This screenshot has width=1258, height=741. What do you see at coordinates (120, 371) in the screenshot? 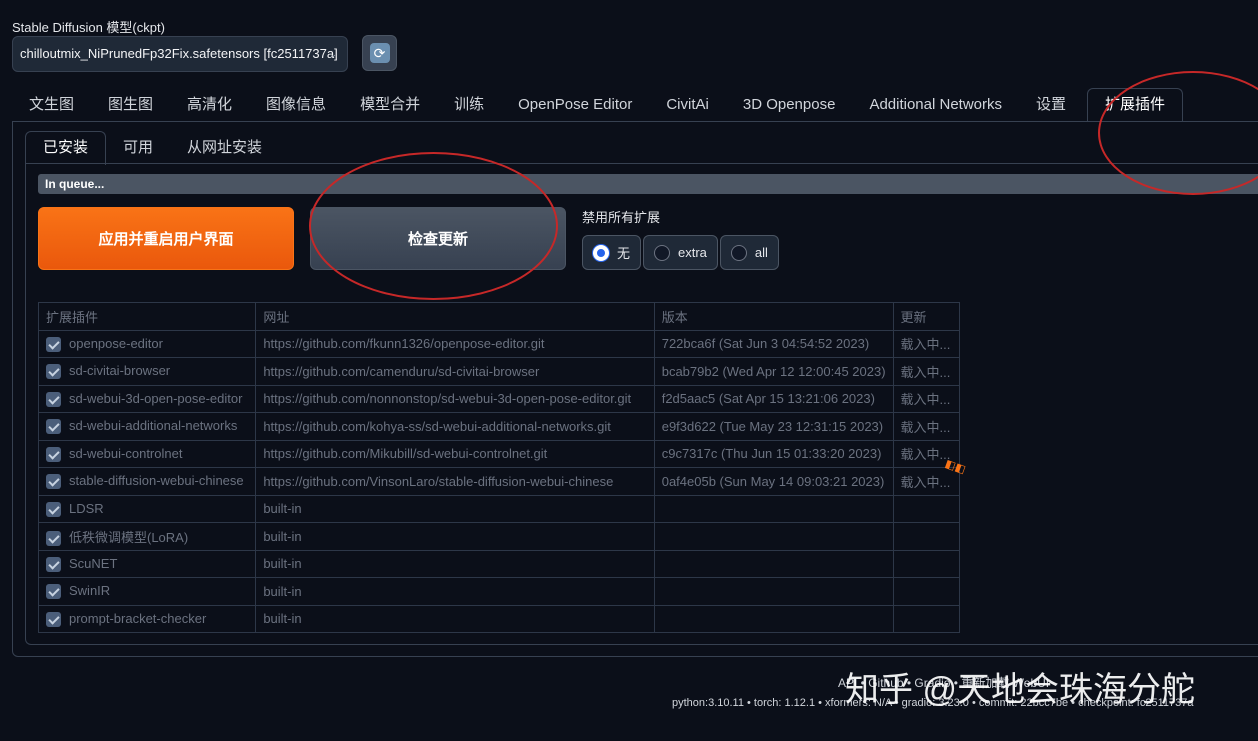
I see `extension-name: sd-civitai-browser` at bounding box center [120, 371].